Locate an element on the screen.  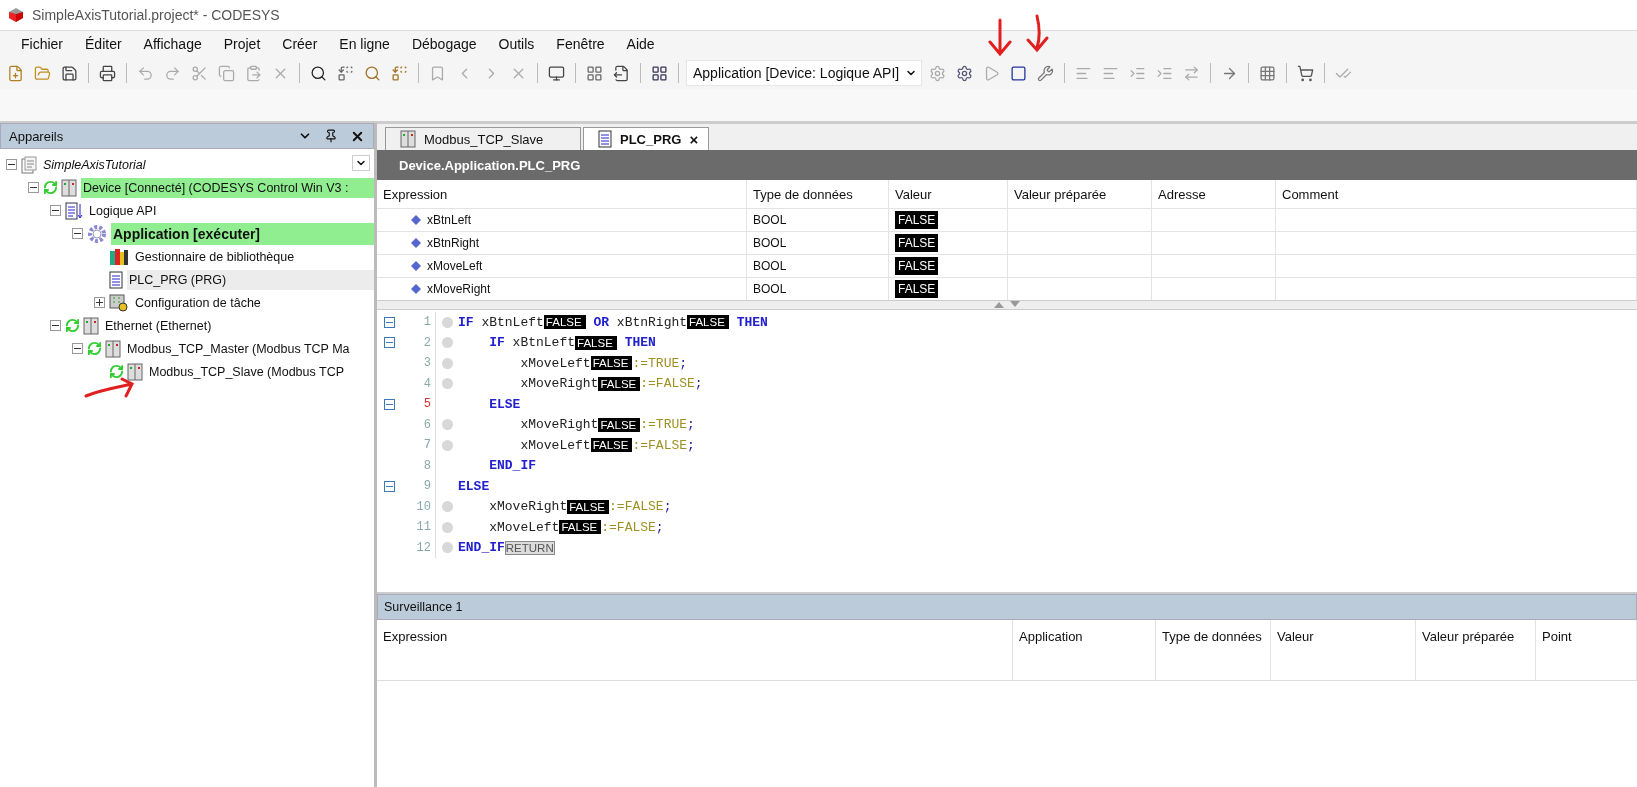
task-config-icon is located at coordinates (119, 302).